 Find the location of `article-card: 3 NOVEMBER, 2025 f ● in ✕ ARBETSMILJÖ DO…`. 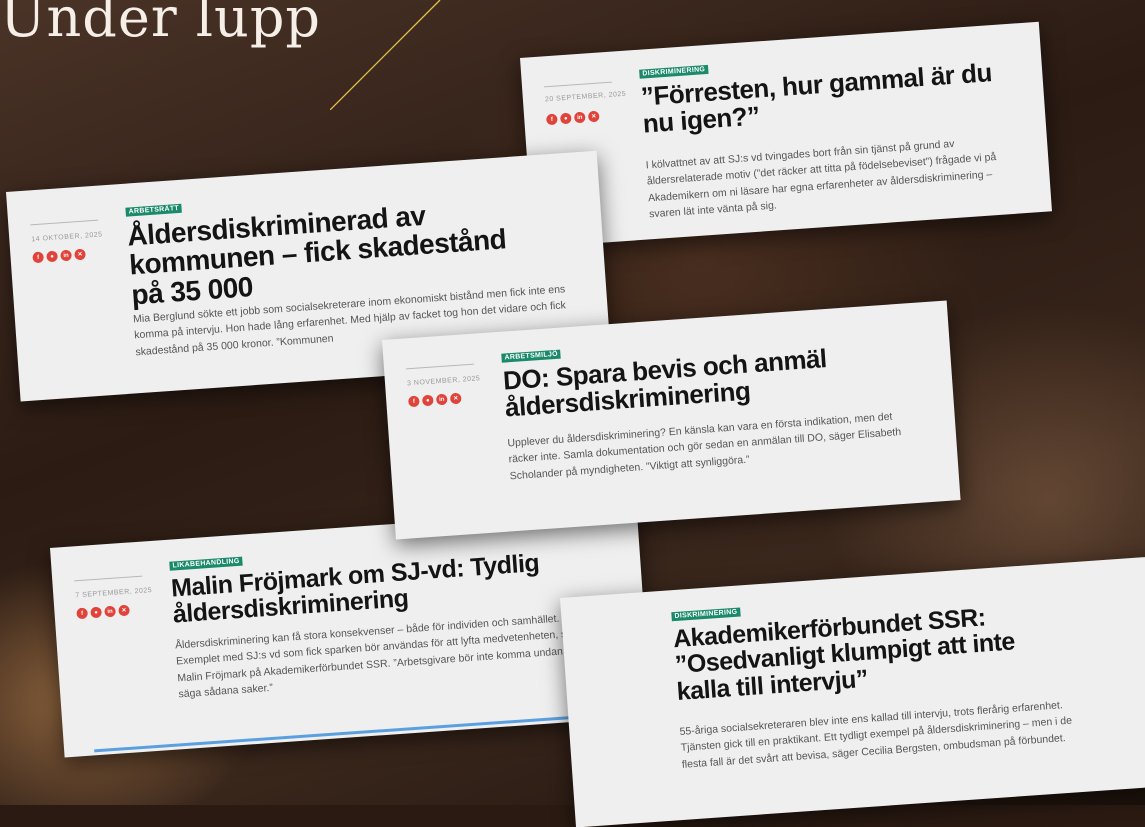

article-card: 3 NOVEMBER, 2025 f ● in ✕ ARBETSMILJÖ DO… is located at coordinates (671, 420).